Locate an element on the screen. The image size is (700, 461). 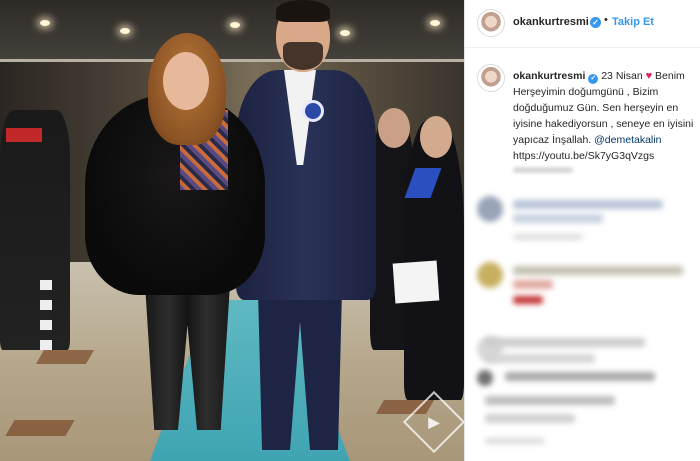
guard-stripe is located at coordinates (46, 315).